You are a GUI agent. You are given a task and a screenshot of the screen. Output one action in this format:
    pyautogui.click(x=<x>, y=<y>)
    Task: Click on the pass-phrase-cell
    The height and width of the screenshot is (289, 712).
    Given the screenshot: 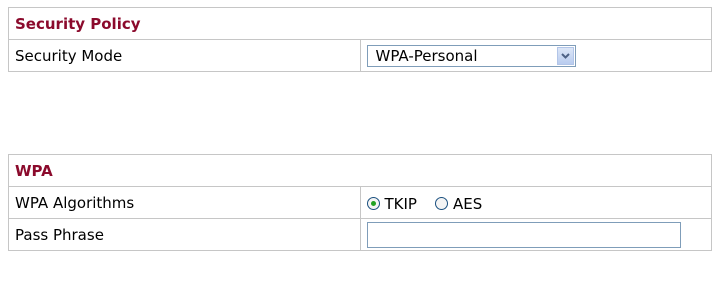 What is the action you would take?
    pyautogui.click(x=535, y=234)
    